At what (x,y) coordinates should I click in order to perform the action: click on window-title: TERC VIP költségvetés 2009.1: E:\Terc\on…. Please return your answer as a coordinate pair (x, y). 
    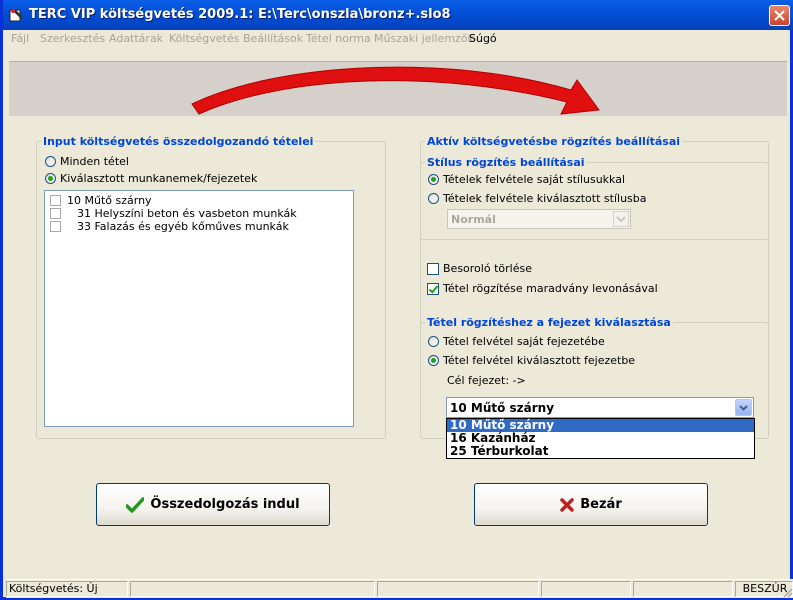
    Looking at the image, I should click on (240, 14).